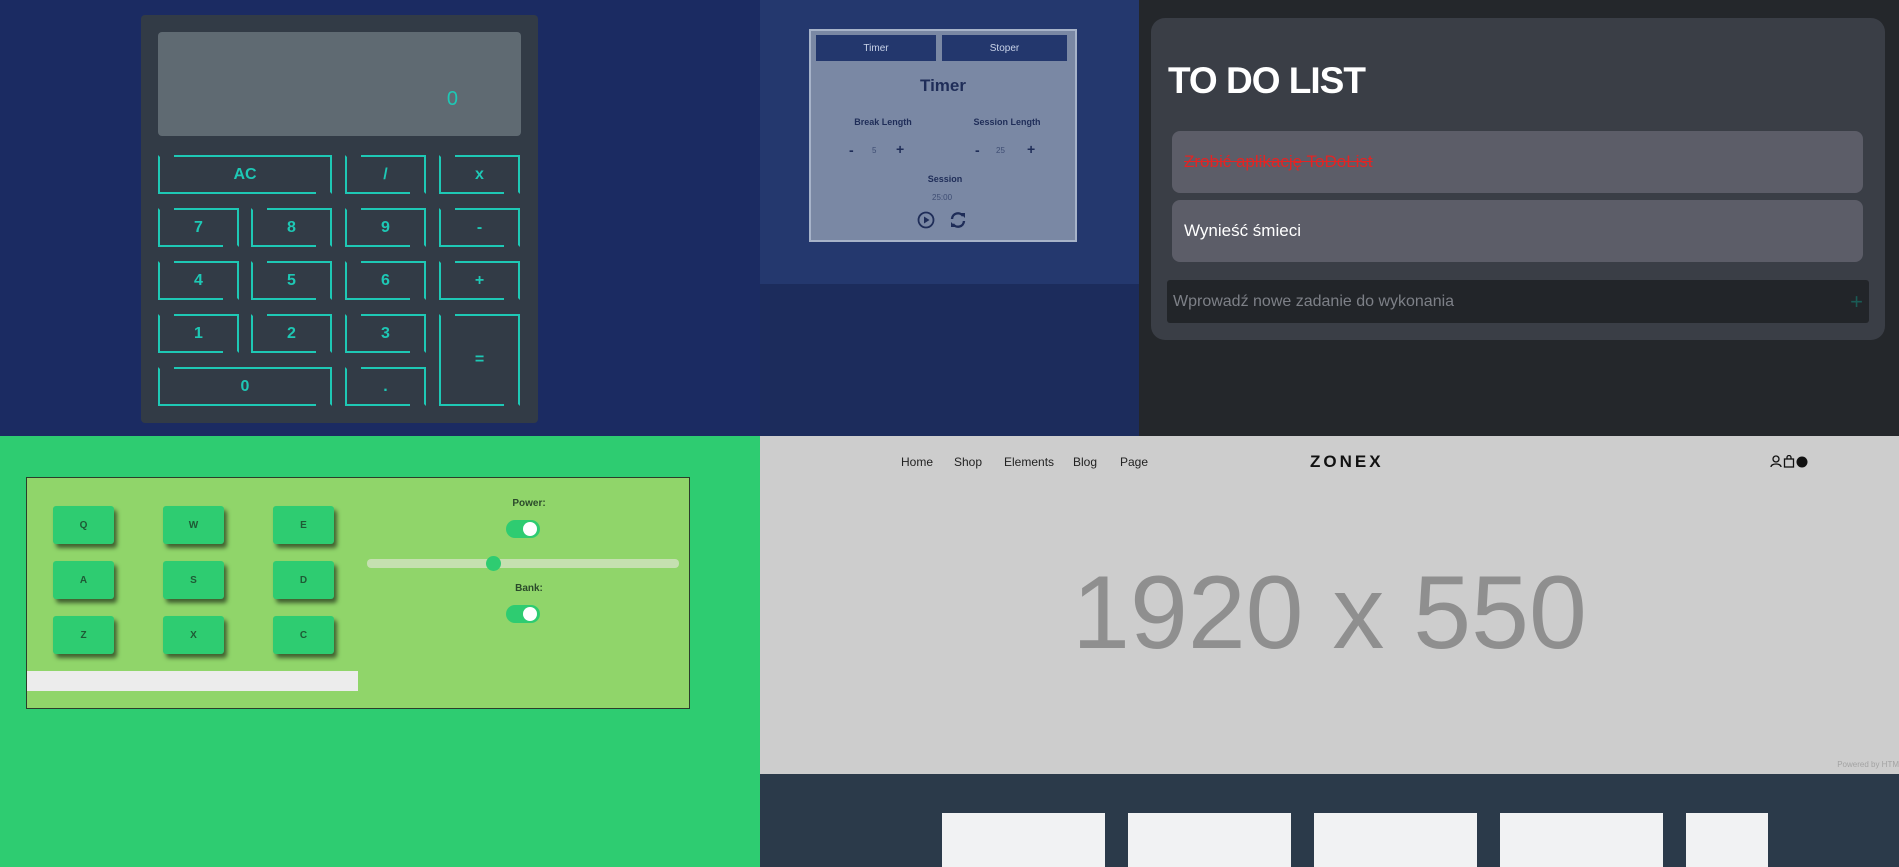 The image size is (1899, 867). I want to click on product-strip, so click(1329, 820).